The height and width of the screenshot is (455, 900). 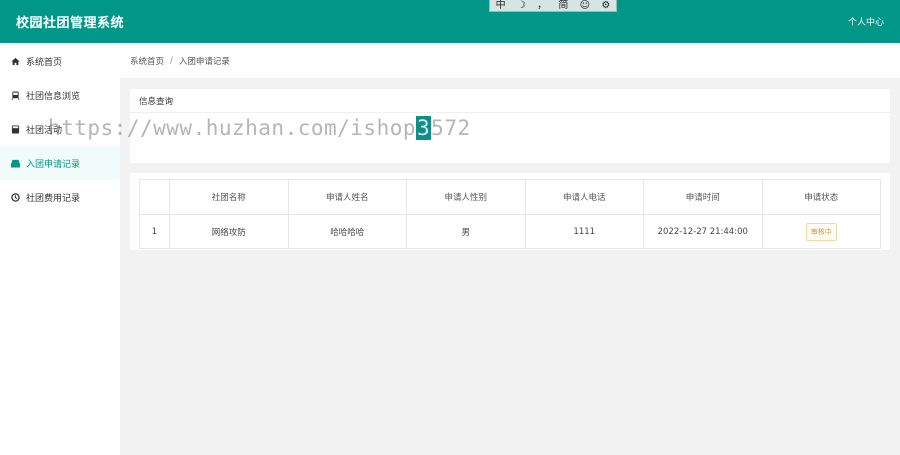 What do you see at coordinates (521, 5) in the screenshot?
I see `ime-moon-icon: ☽` at bounding box center [521, 5].